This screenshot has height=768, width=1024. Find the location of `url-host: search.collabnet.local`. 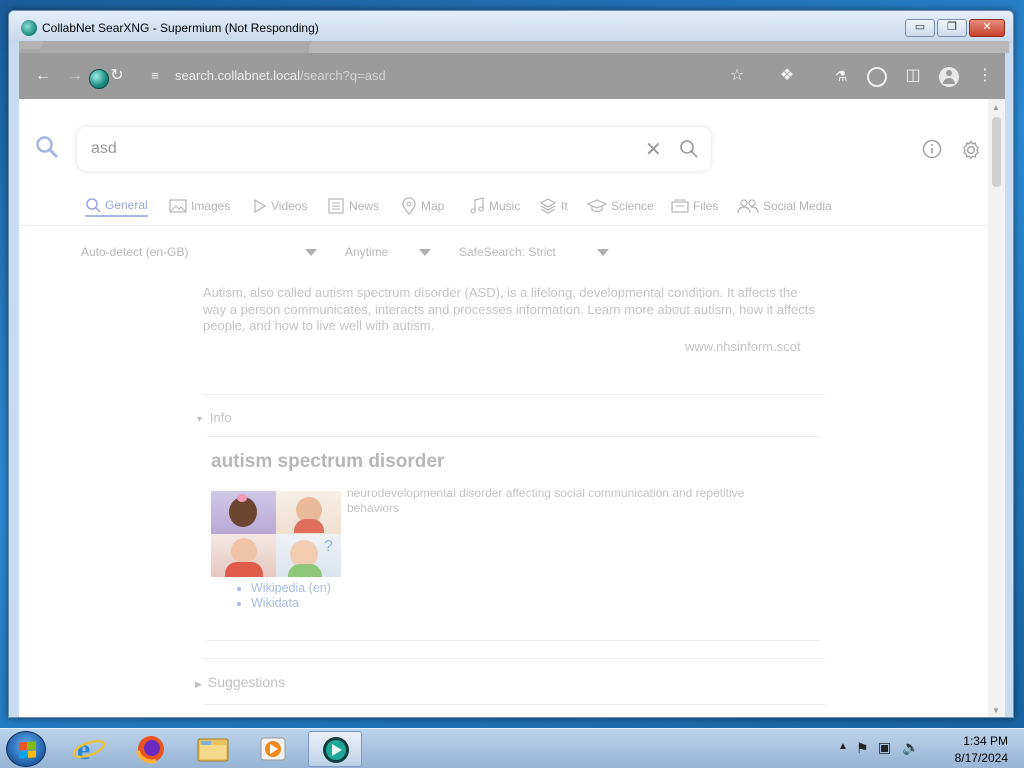

url-host: search.collabnet.local is located at coordinates (238, 75).